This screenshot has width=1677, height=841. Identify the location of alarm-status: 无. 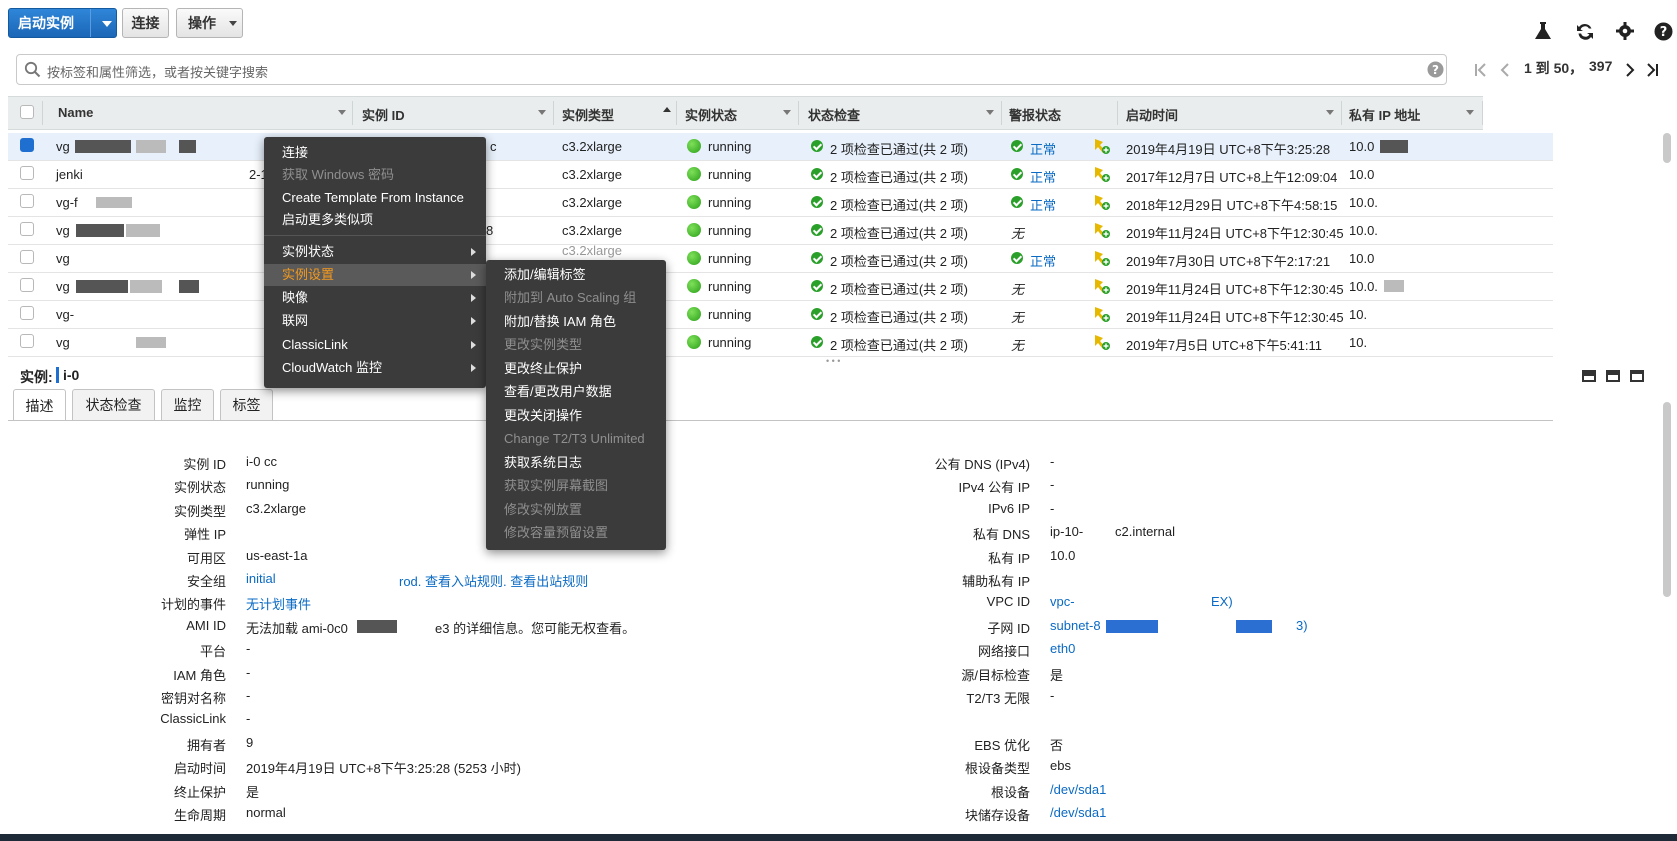
(1018, 317).